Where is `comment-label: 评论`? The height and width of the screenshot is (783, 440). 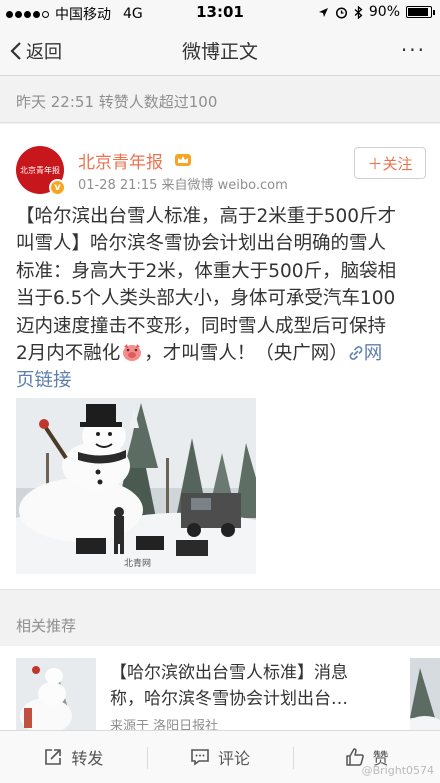 comment-label: 评论 is located at coordinates (234, 758).